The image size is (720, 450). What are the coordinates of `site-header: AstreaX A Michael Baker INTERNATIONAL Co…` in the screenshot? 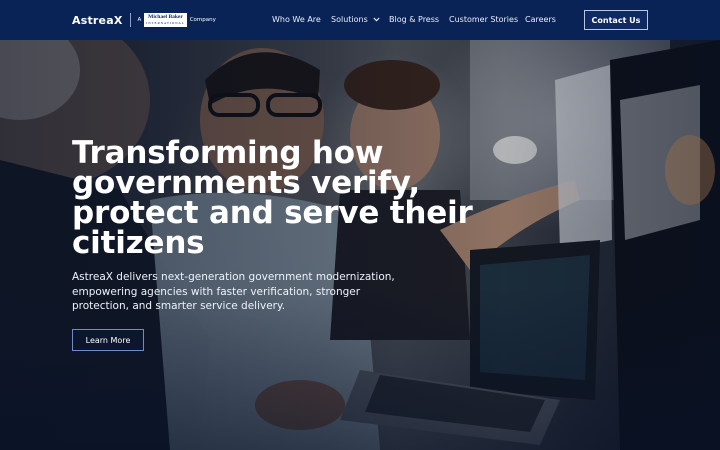 It's located at (360, 20).